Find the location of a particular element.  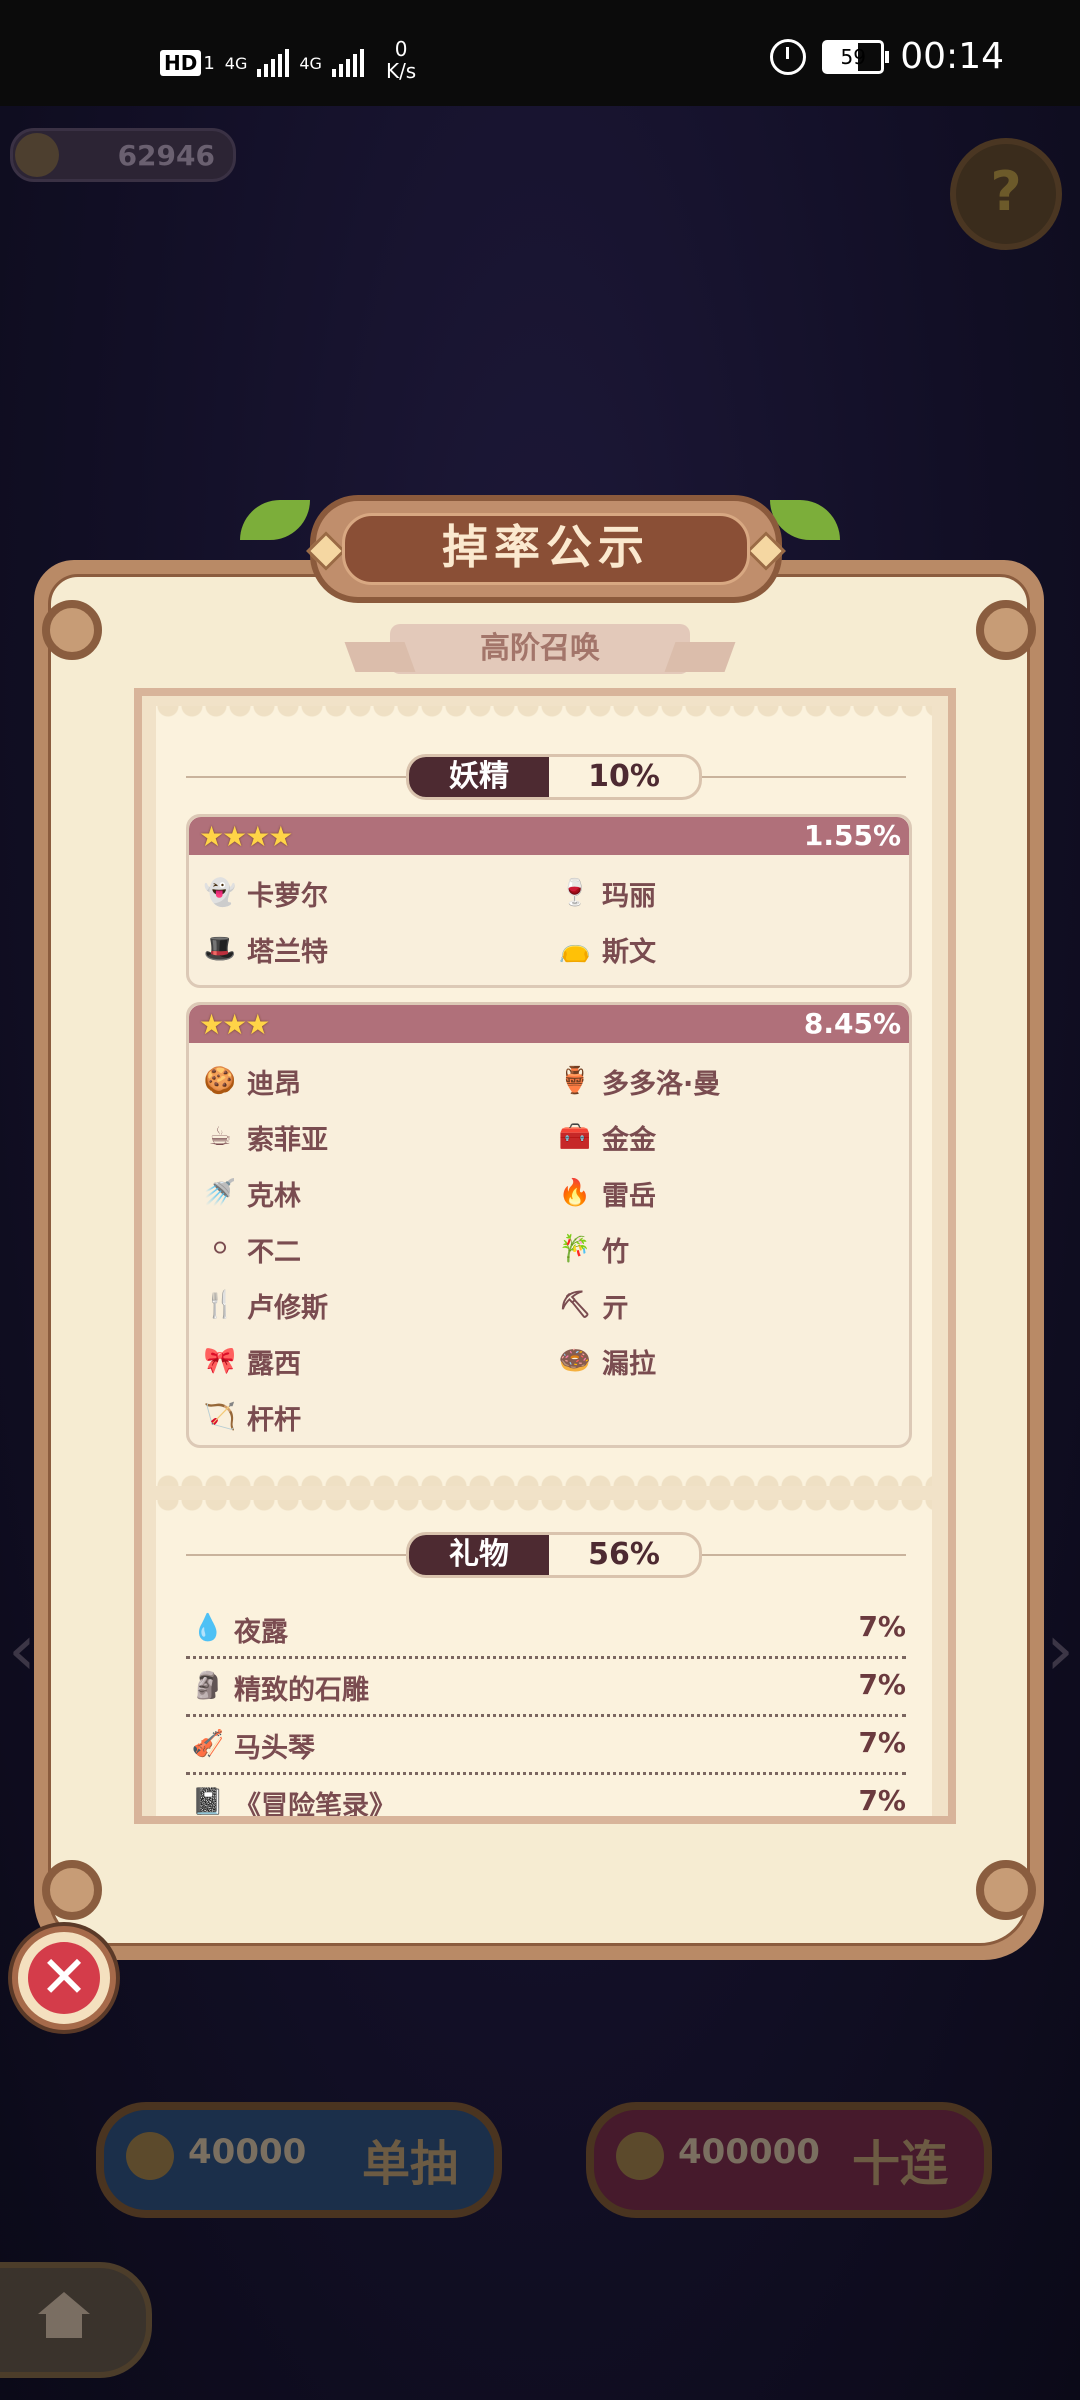

fairy-item: 🔥 雷岳 is located at coordinates (731, 1193).